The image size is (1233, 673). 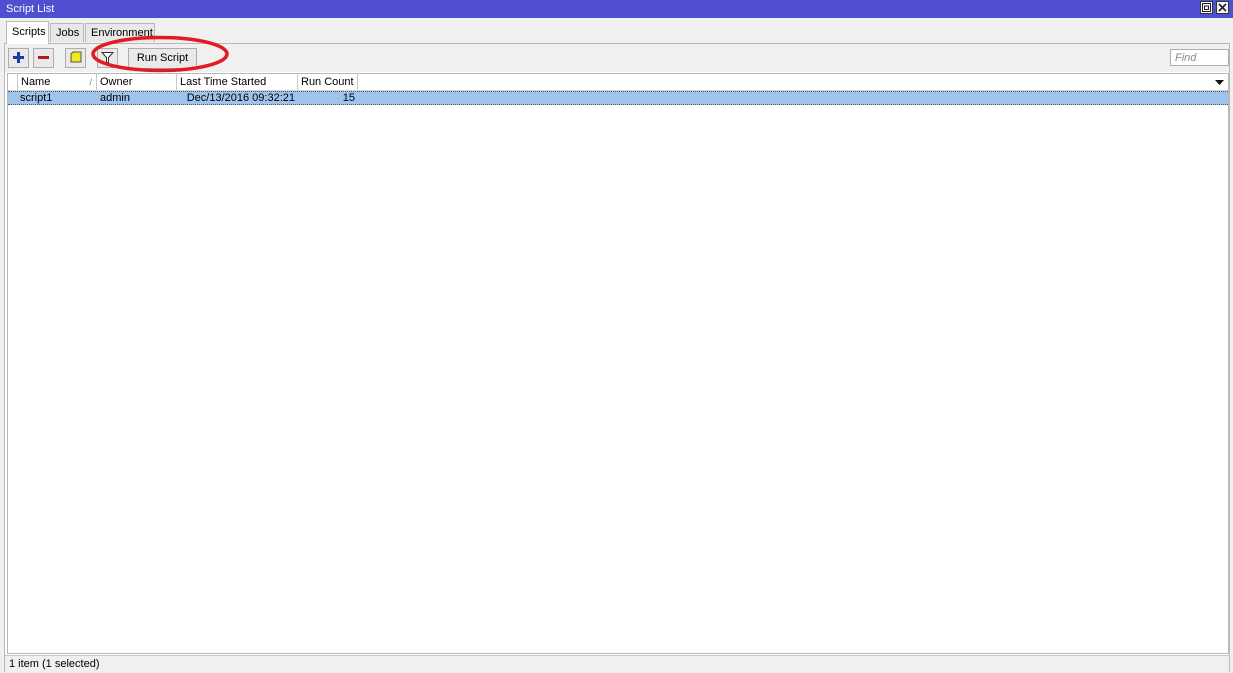 I want to click on column-header-name-label: Name, so click(x=36, y=82).